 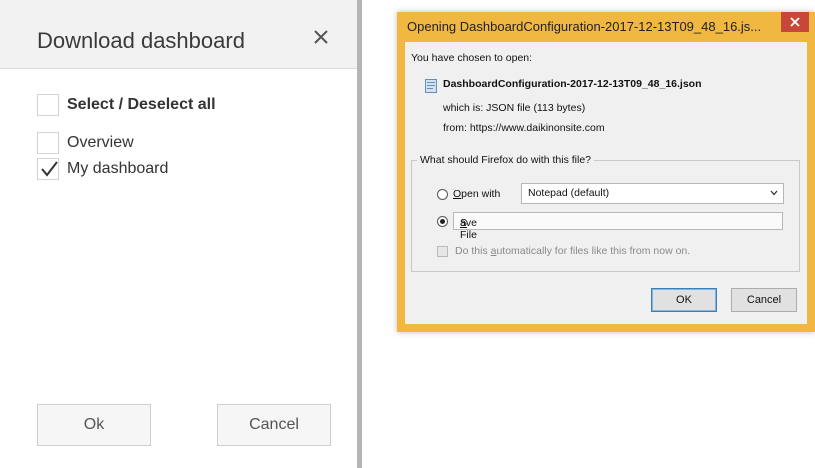 I want to click on overview-checkbox, so click(x=48, y=143).